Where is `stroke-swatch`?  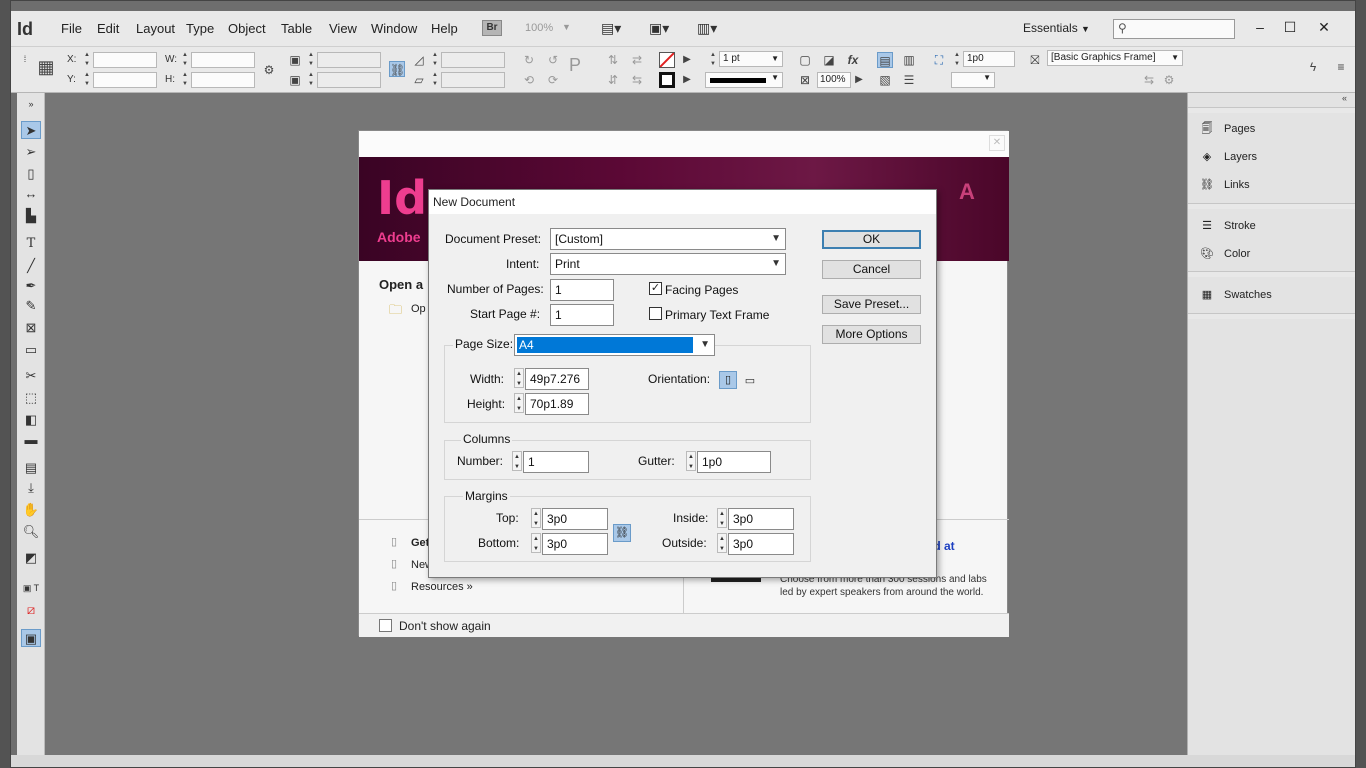 stroke-swatch is located at coordinates (667, 80).